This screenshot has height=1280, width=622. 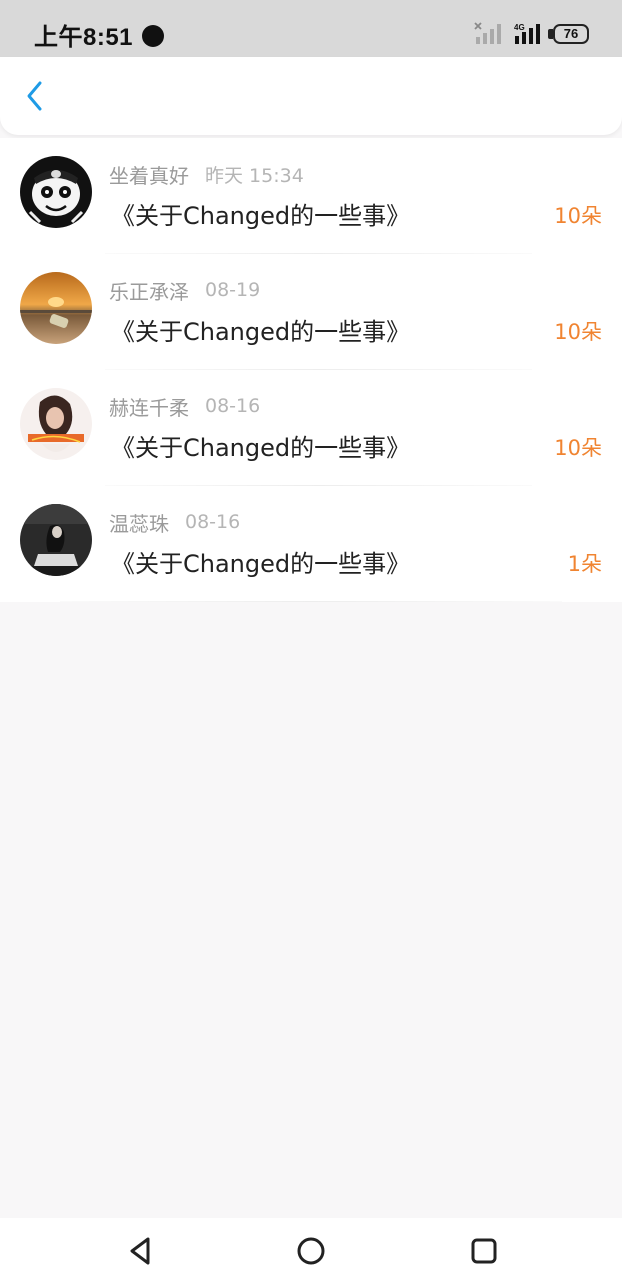 What do you see at coordinates (174, 522) in the screenshot?
I see `item-meta: 温蕊珠 08-16` at bounding box center [174, 522].